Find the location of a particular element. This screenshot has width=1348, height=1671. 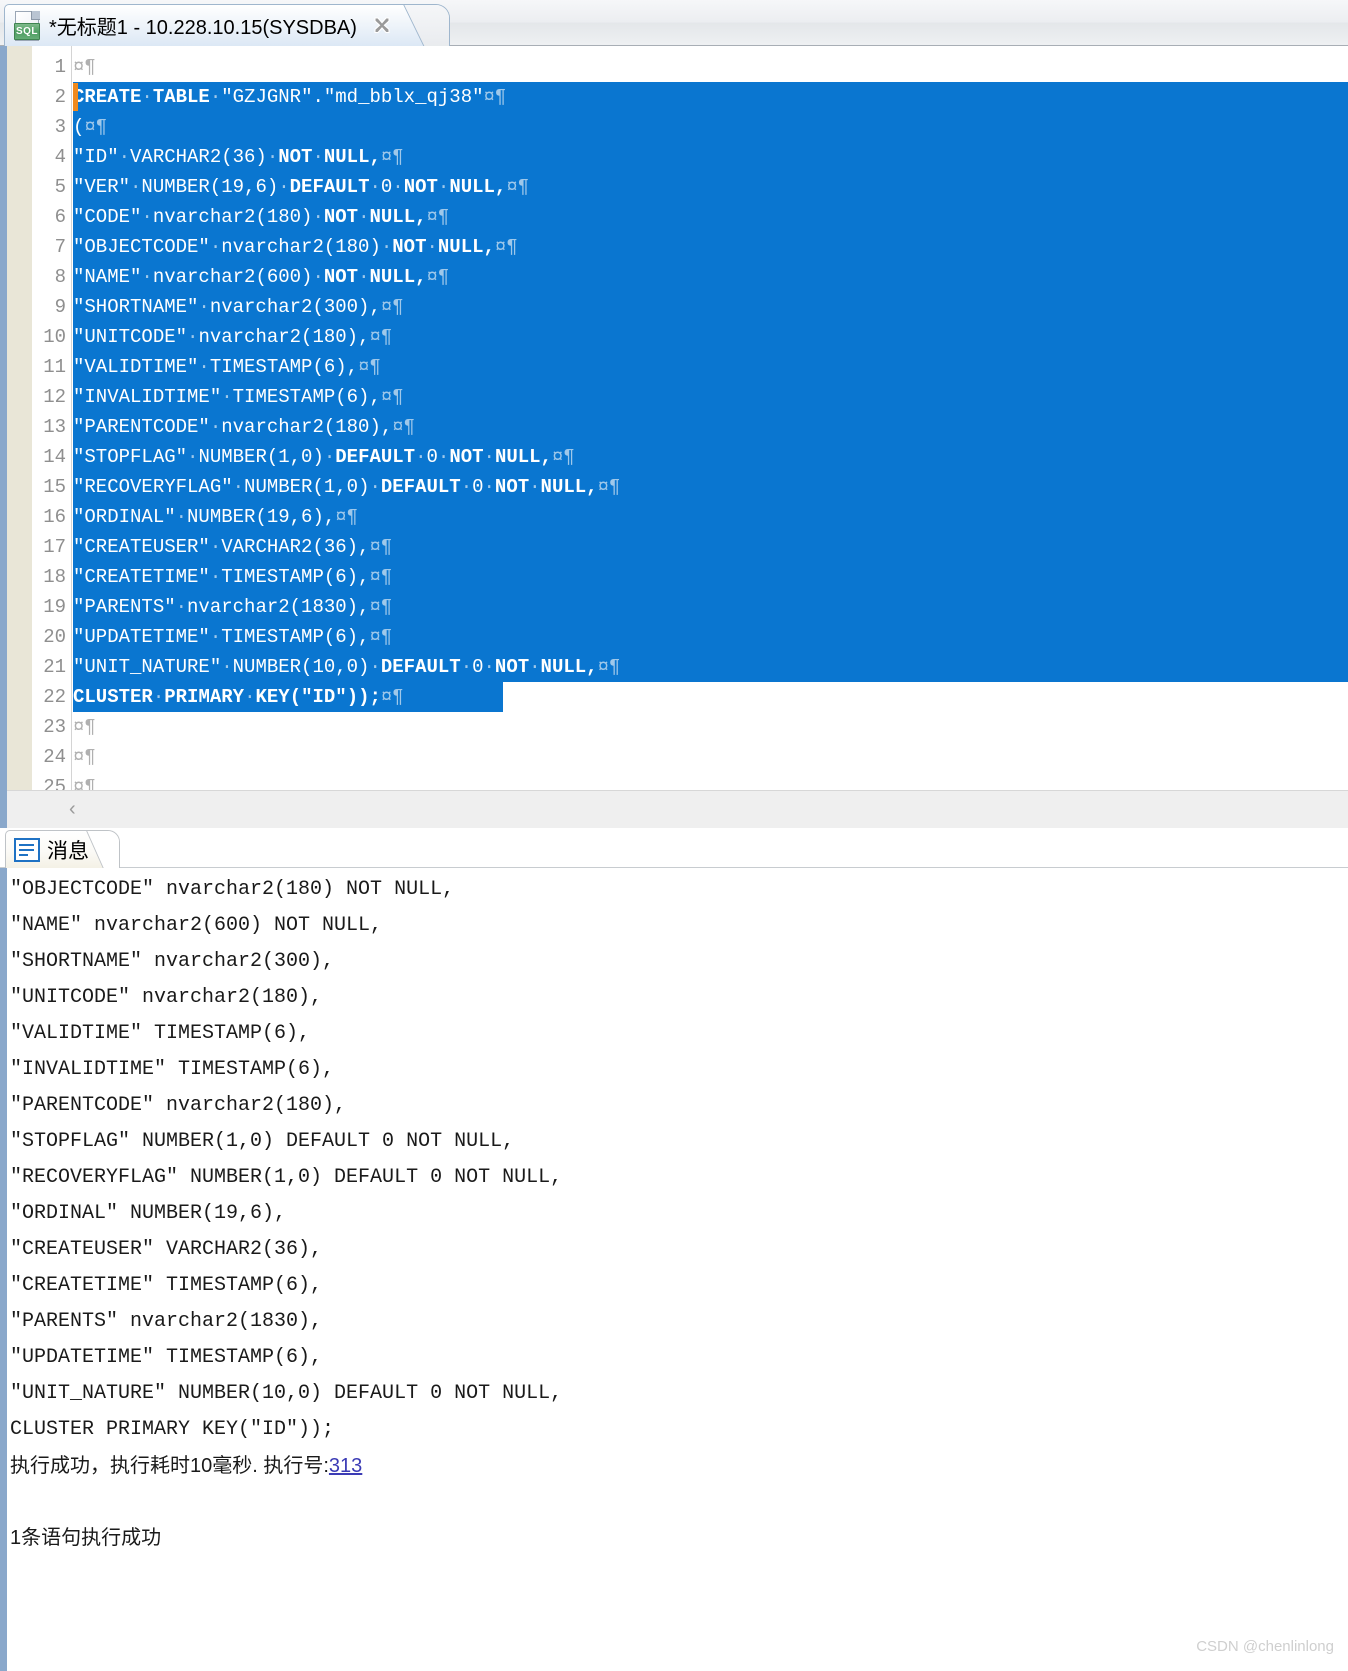

line-number: 18 is located at coordinates (54, 577).